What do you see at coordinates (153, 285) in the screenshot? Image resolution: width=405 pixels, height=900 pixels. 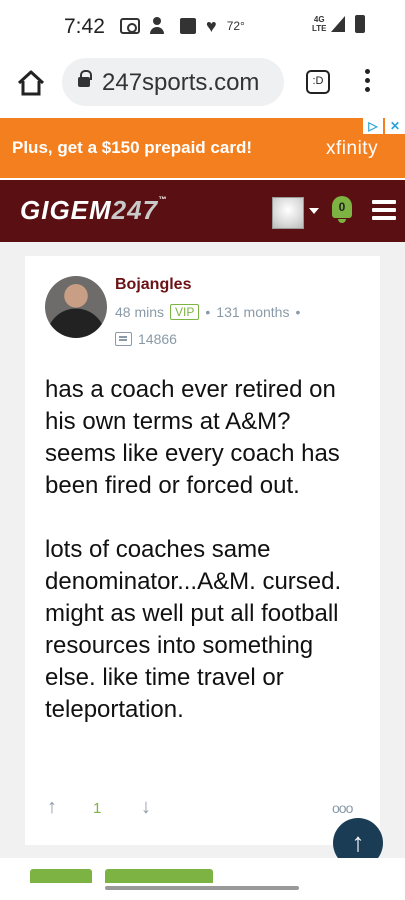 I see `post-author: Bojangles` at bounding box center [153, 285].